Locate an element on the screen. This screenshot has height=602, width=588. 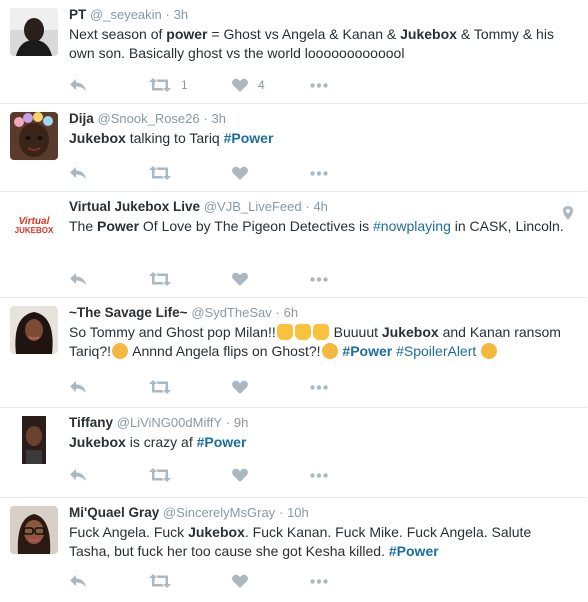
timestamp: 10h is located at coordinates (298, 512).